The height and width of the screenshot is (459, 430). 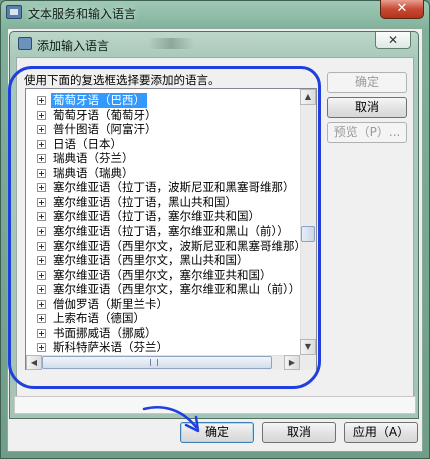 I want to click on language-item-label: 上索布语（德国）, so click(x=99, y=318).